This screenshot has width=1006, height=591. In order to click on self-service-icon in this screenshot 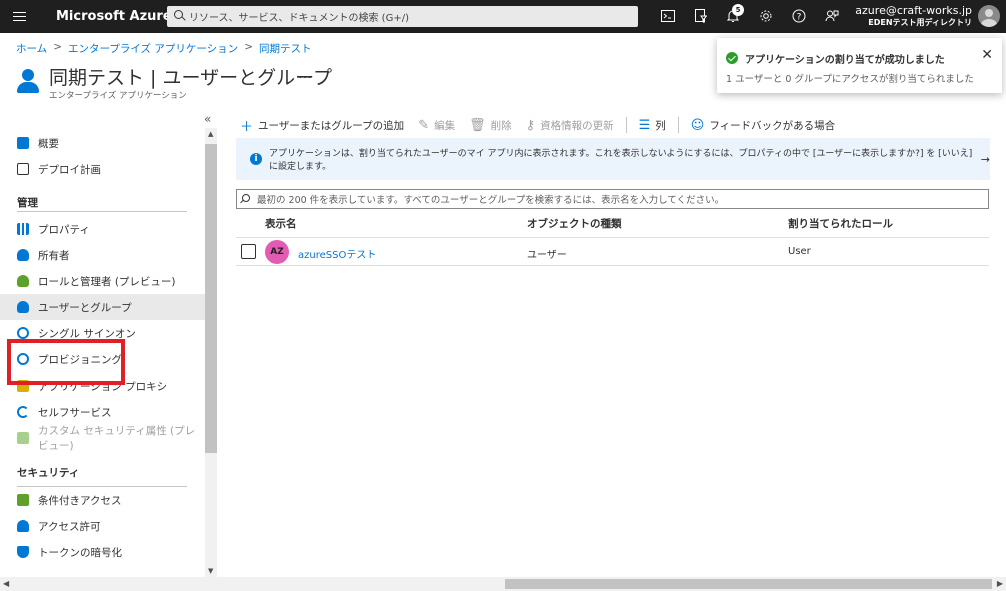, I will do `click(23, 412)`.